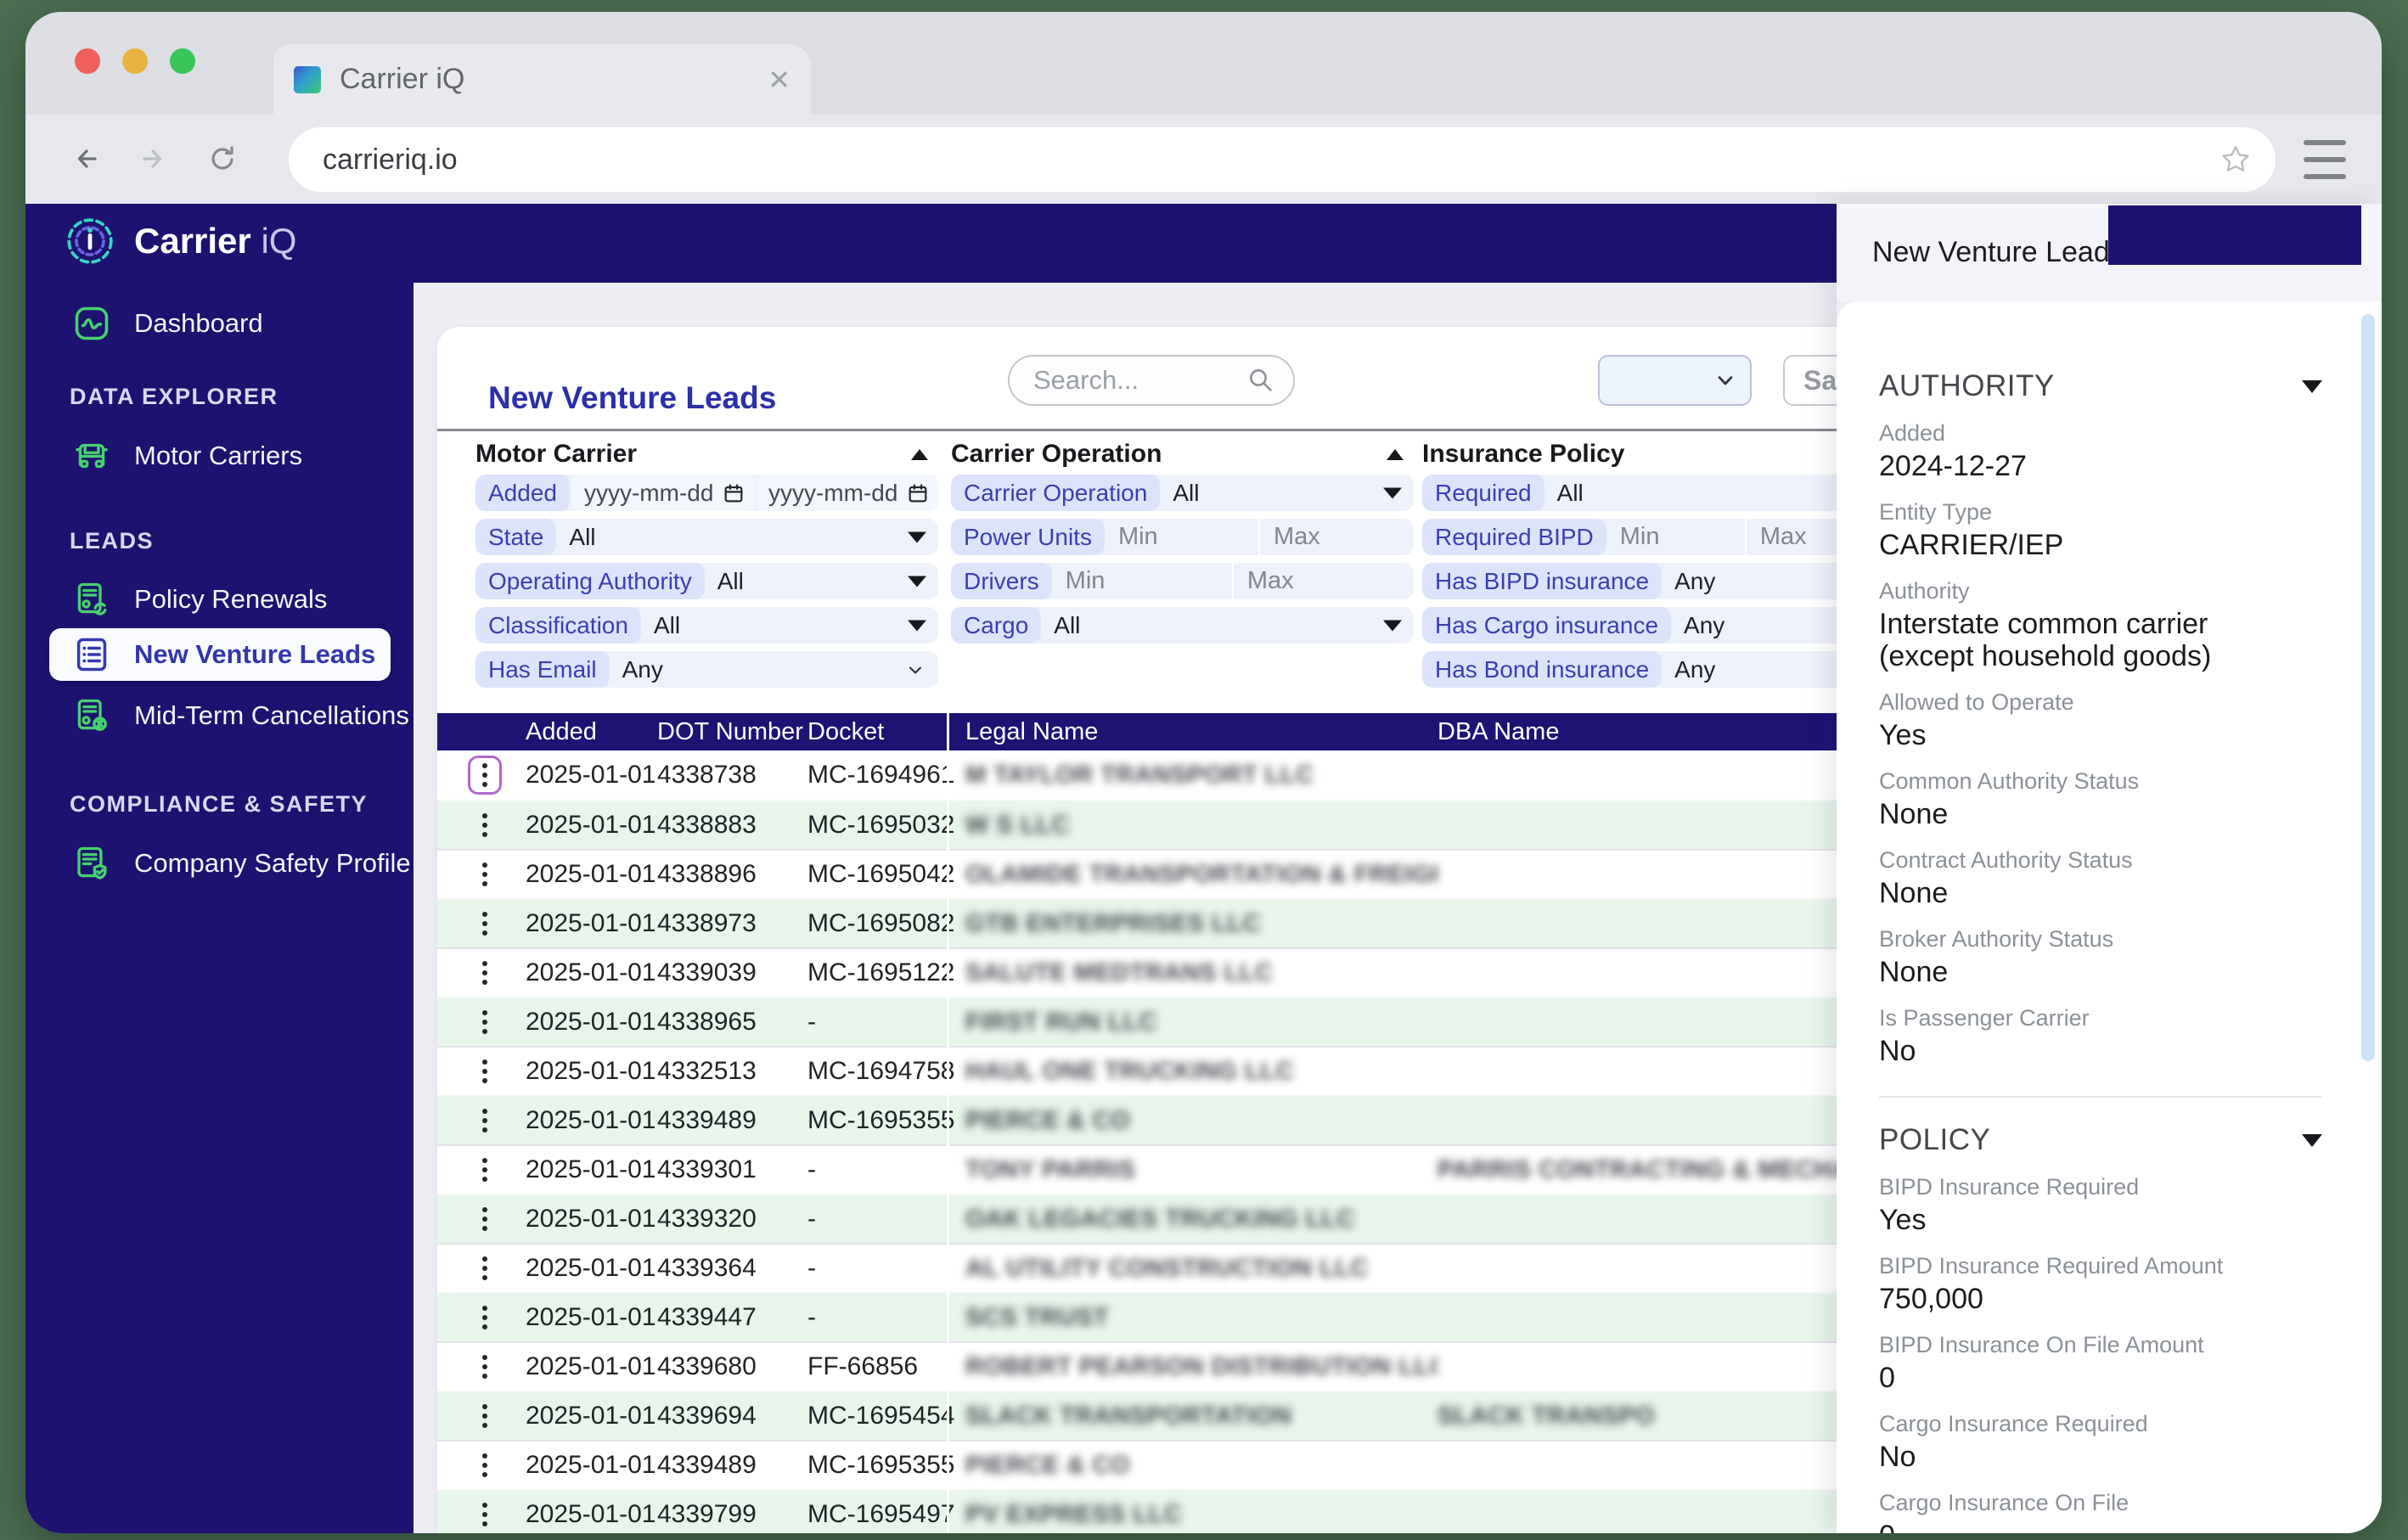 The image size is (2408, 1540). I want to click on back-icon, so click(87, 159).